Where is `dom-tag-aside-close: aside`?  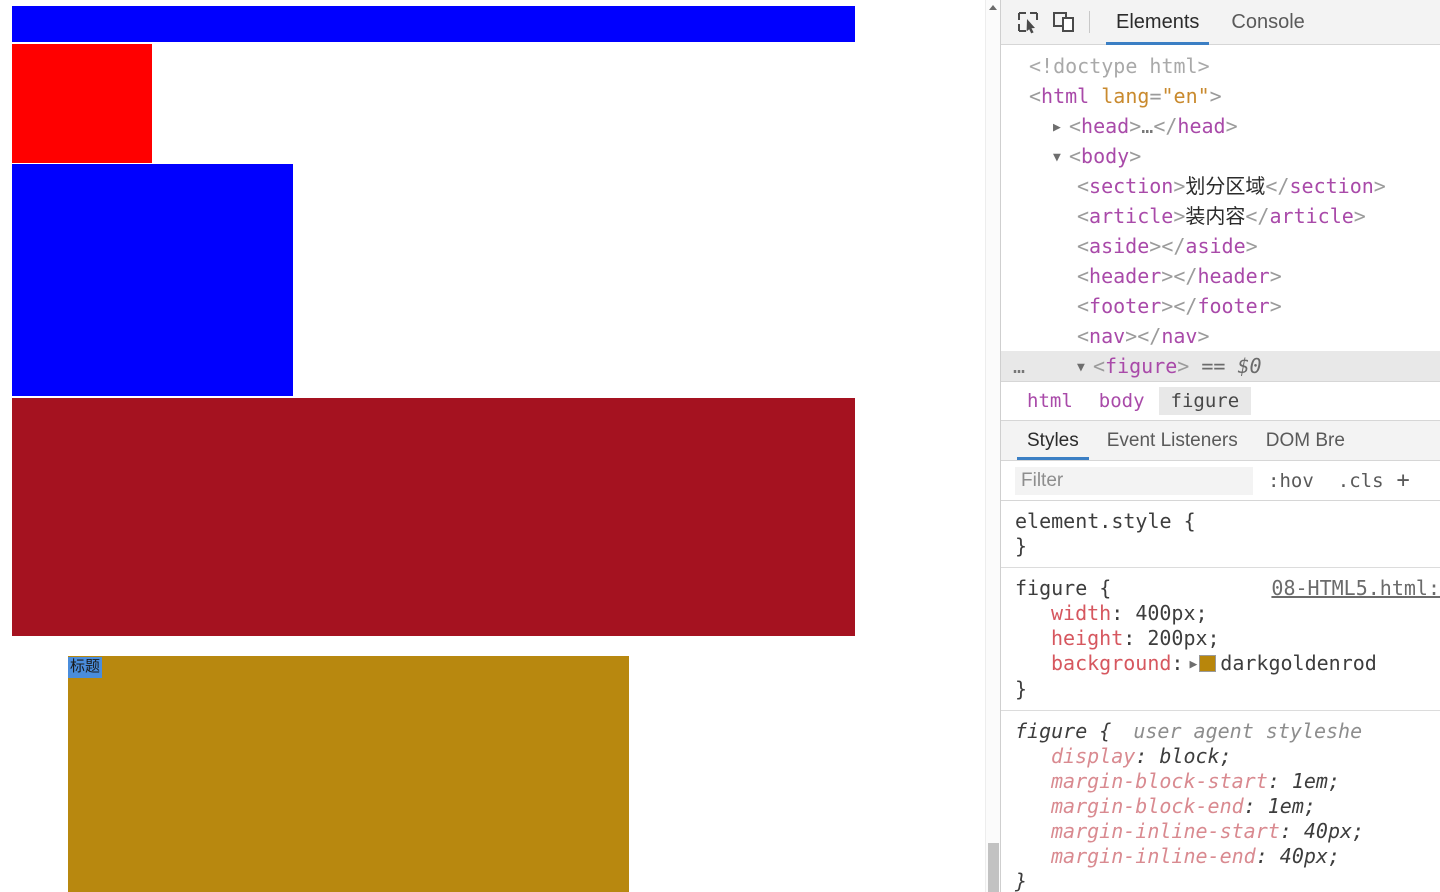
dom-tag-aside-close: aside is located at coordinates (1215, 246).